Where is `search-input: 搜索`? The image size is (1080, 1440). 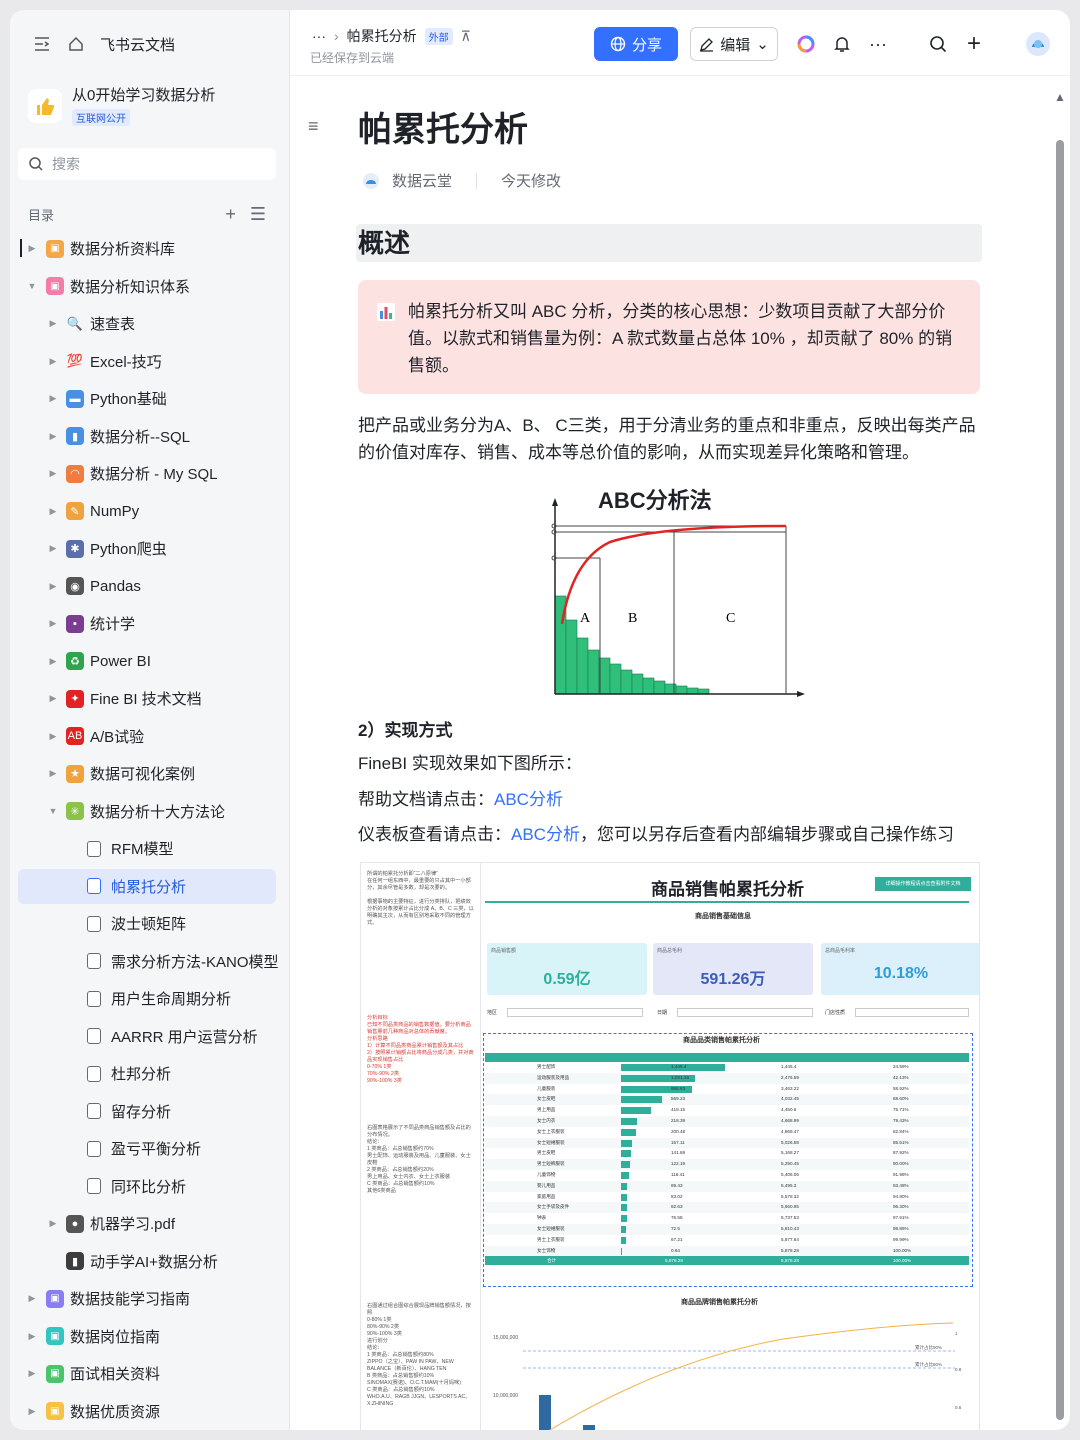 search-input: 搜索 is located at coordinates (147, 164).